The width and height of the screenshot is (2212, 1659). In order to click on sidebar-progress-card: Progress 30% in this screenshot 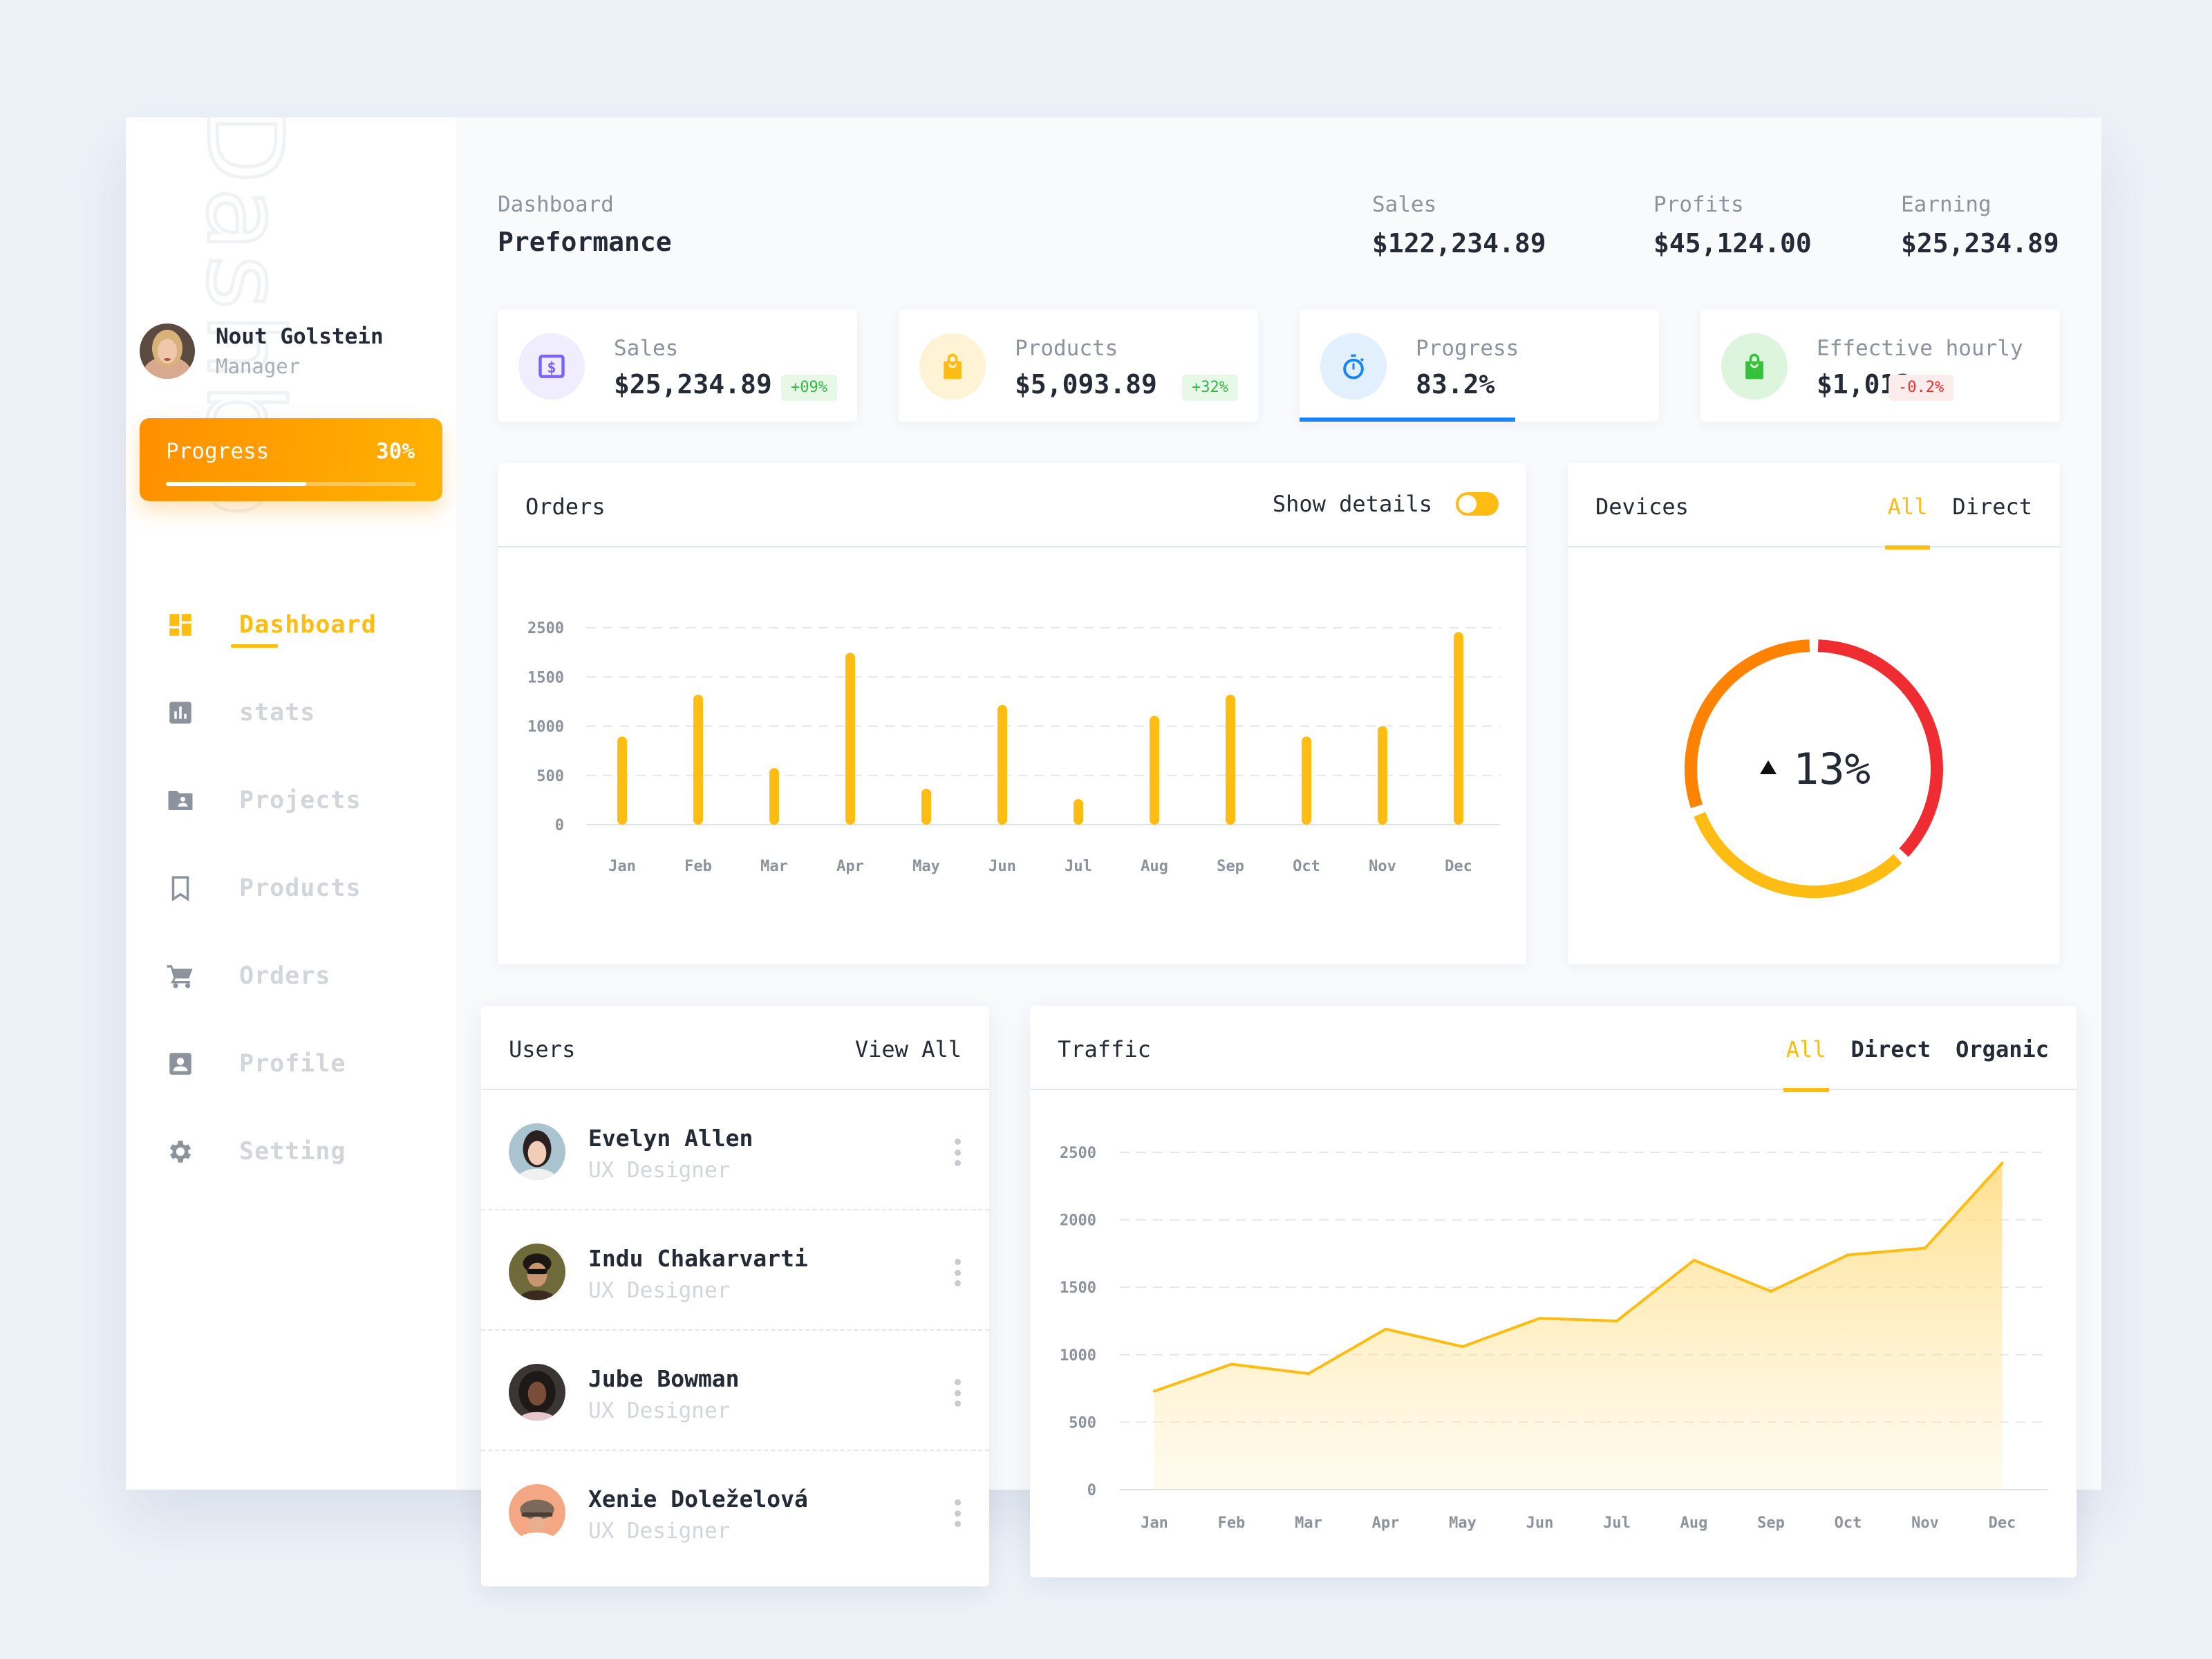, I will do `click(291, 460)`.